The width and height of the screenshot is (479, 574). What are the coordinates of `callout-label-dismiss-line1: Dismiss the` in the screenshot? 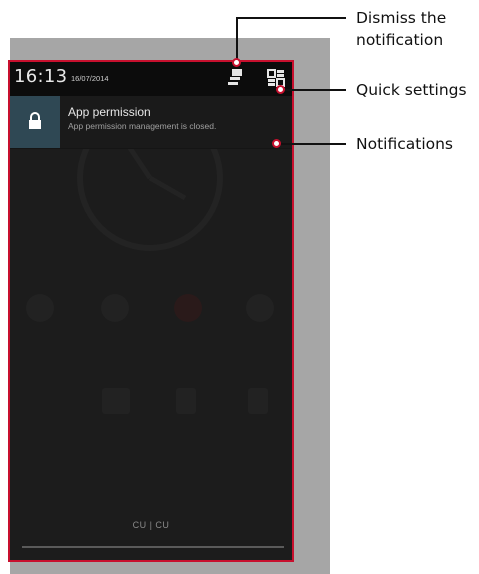 It's located at (401, 18).